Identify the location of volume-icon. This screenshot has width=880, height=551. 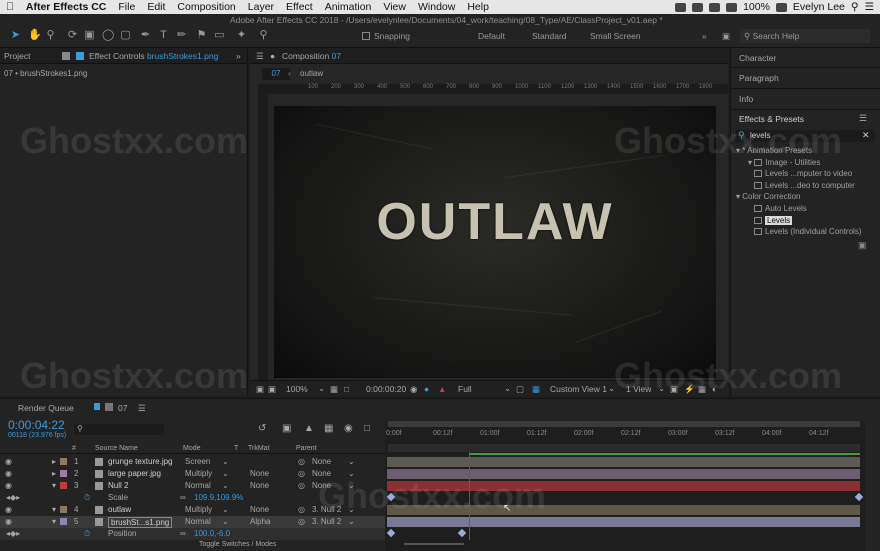
(732, 7).